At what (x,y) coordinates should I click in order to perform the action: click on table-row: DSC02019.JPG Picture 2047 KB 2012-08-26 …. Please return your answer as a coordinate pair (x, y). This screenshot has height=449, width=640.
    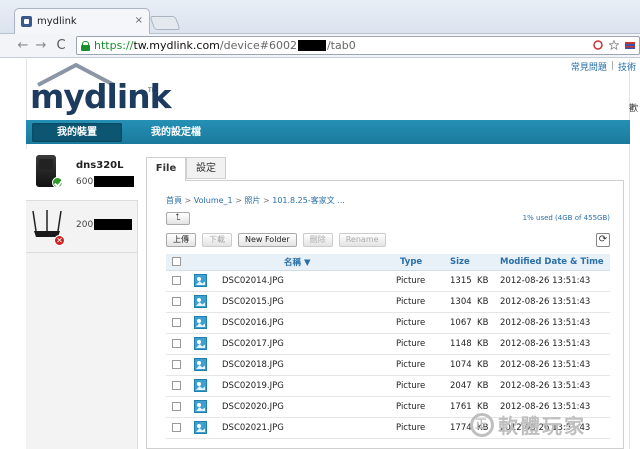
    Looking at the image, I should click on (388, 386).